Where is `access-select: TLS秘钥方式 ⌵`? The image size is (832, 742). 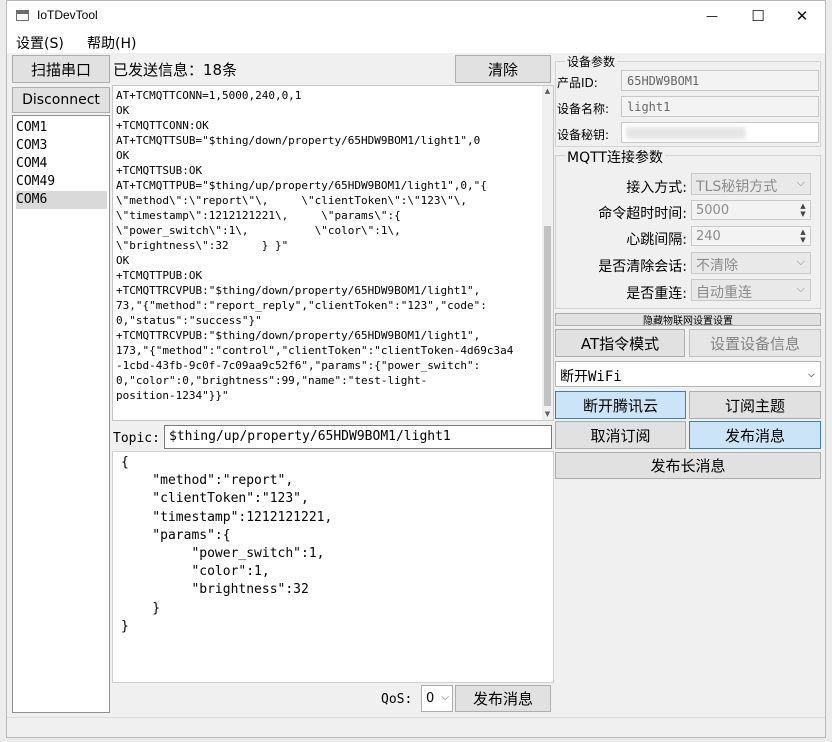 access-select: TLS秘钥方式 ⌵ is located at coordinates (751, 184).